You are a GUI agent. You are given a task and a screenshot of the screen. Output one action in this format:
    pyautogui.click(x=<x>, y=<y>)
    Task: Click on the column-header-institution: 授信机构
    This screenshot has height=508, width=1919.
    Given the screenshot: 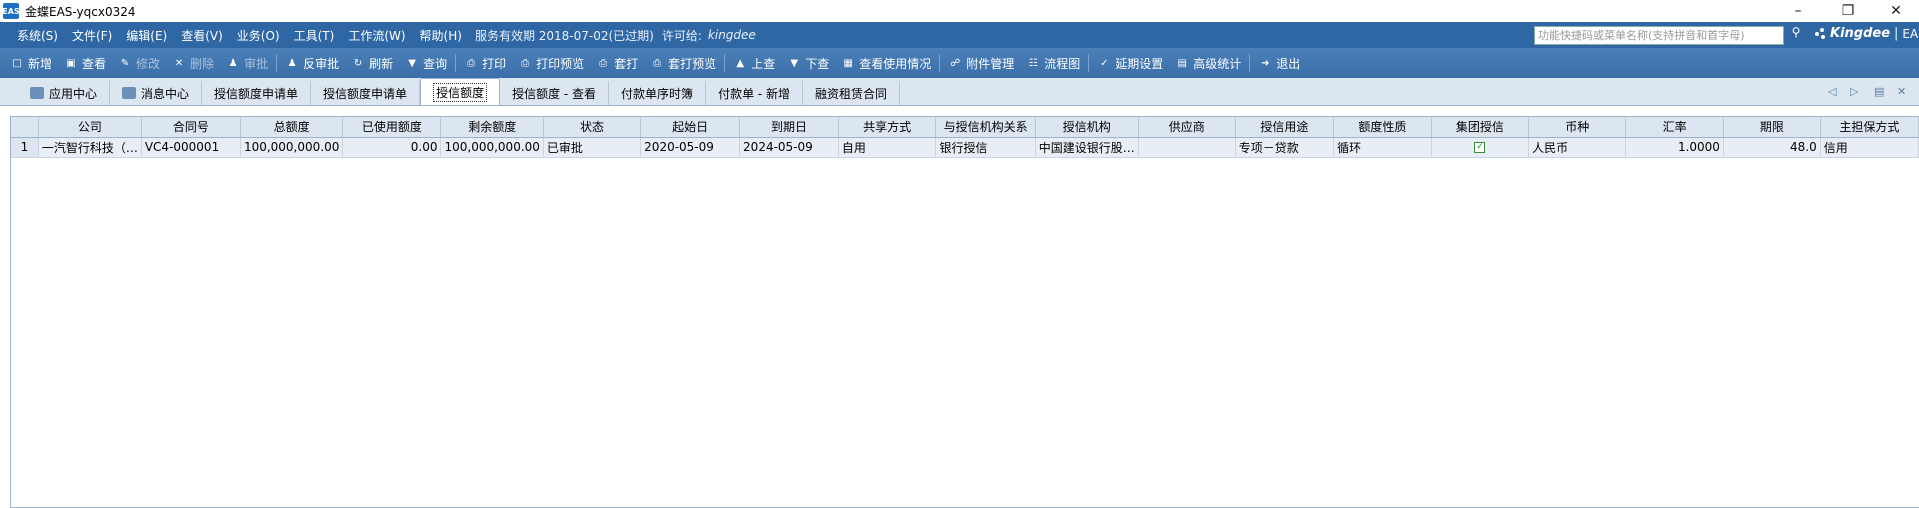 What is the action you would take?
    pyautogui.click(x=1087, y=127)
    